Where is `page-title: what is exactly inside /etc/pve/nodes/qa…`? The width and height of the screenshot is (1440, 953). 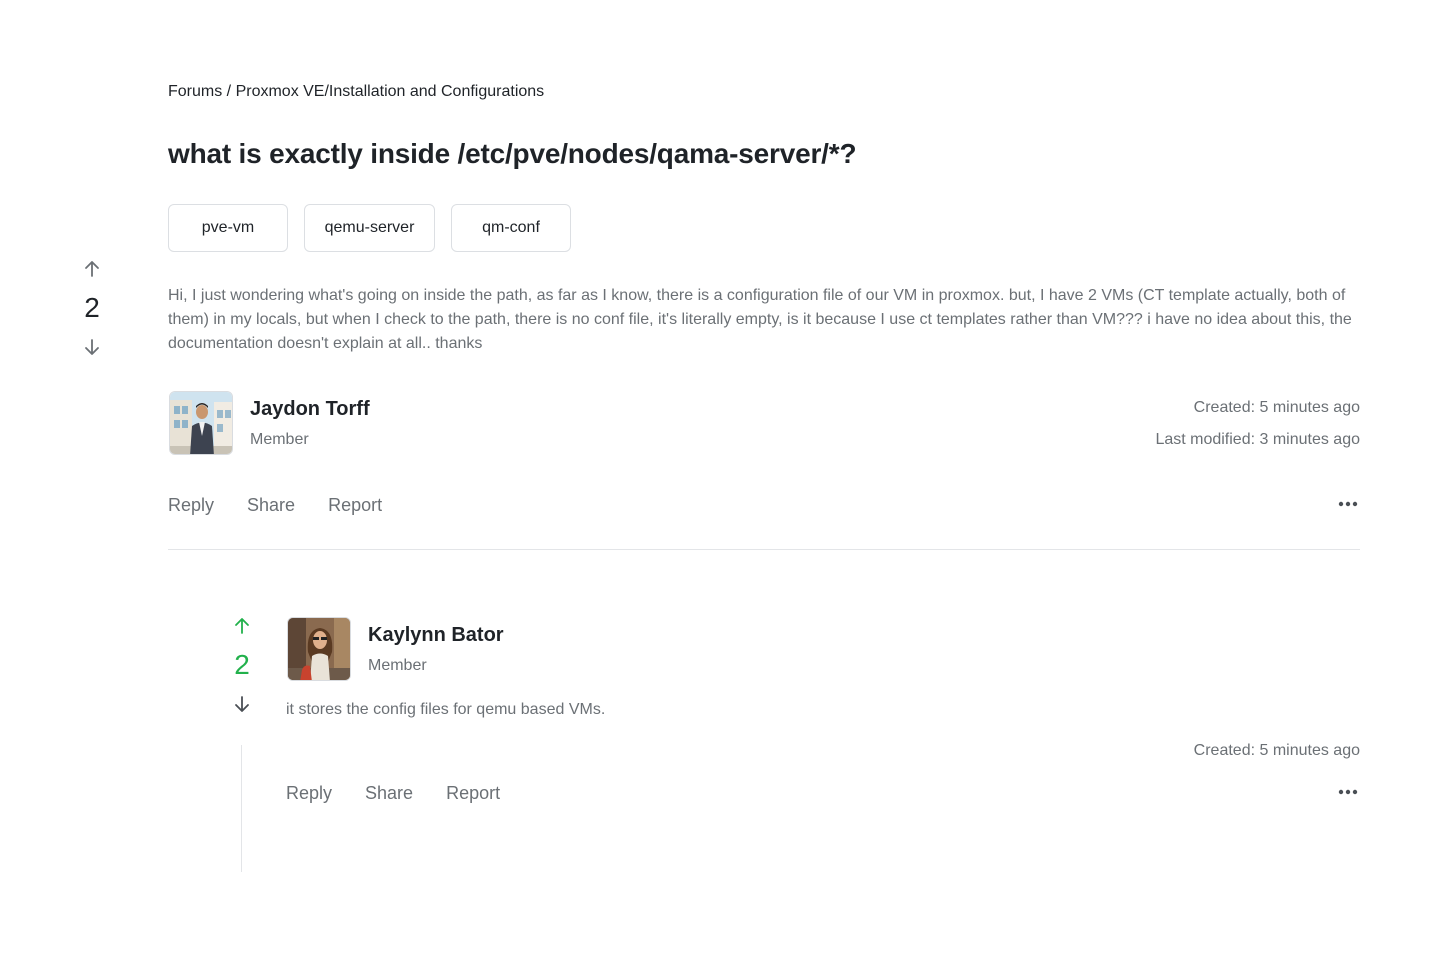
page-title: what is exactly inside /etc/pve/nodes/qa… is located at coordinates (512, 153).